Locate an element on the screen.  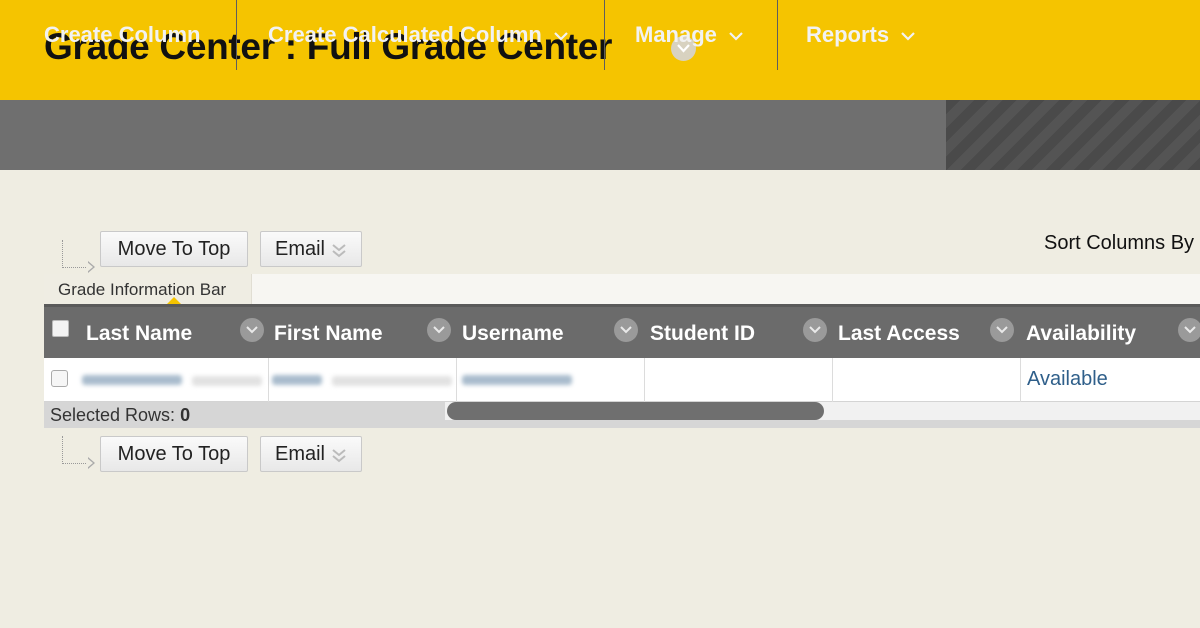
create-column-label: Create Column is located at coordinates (122, 34).